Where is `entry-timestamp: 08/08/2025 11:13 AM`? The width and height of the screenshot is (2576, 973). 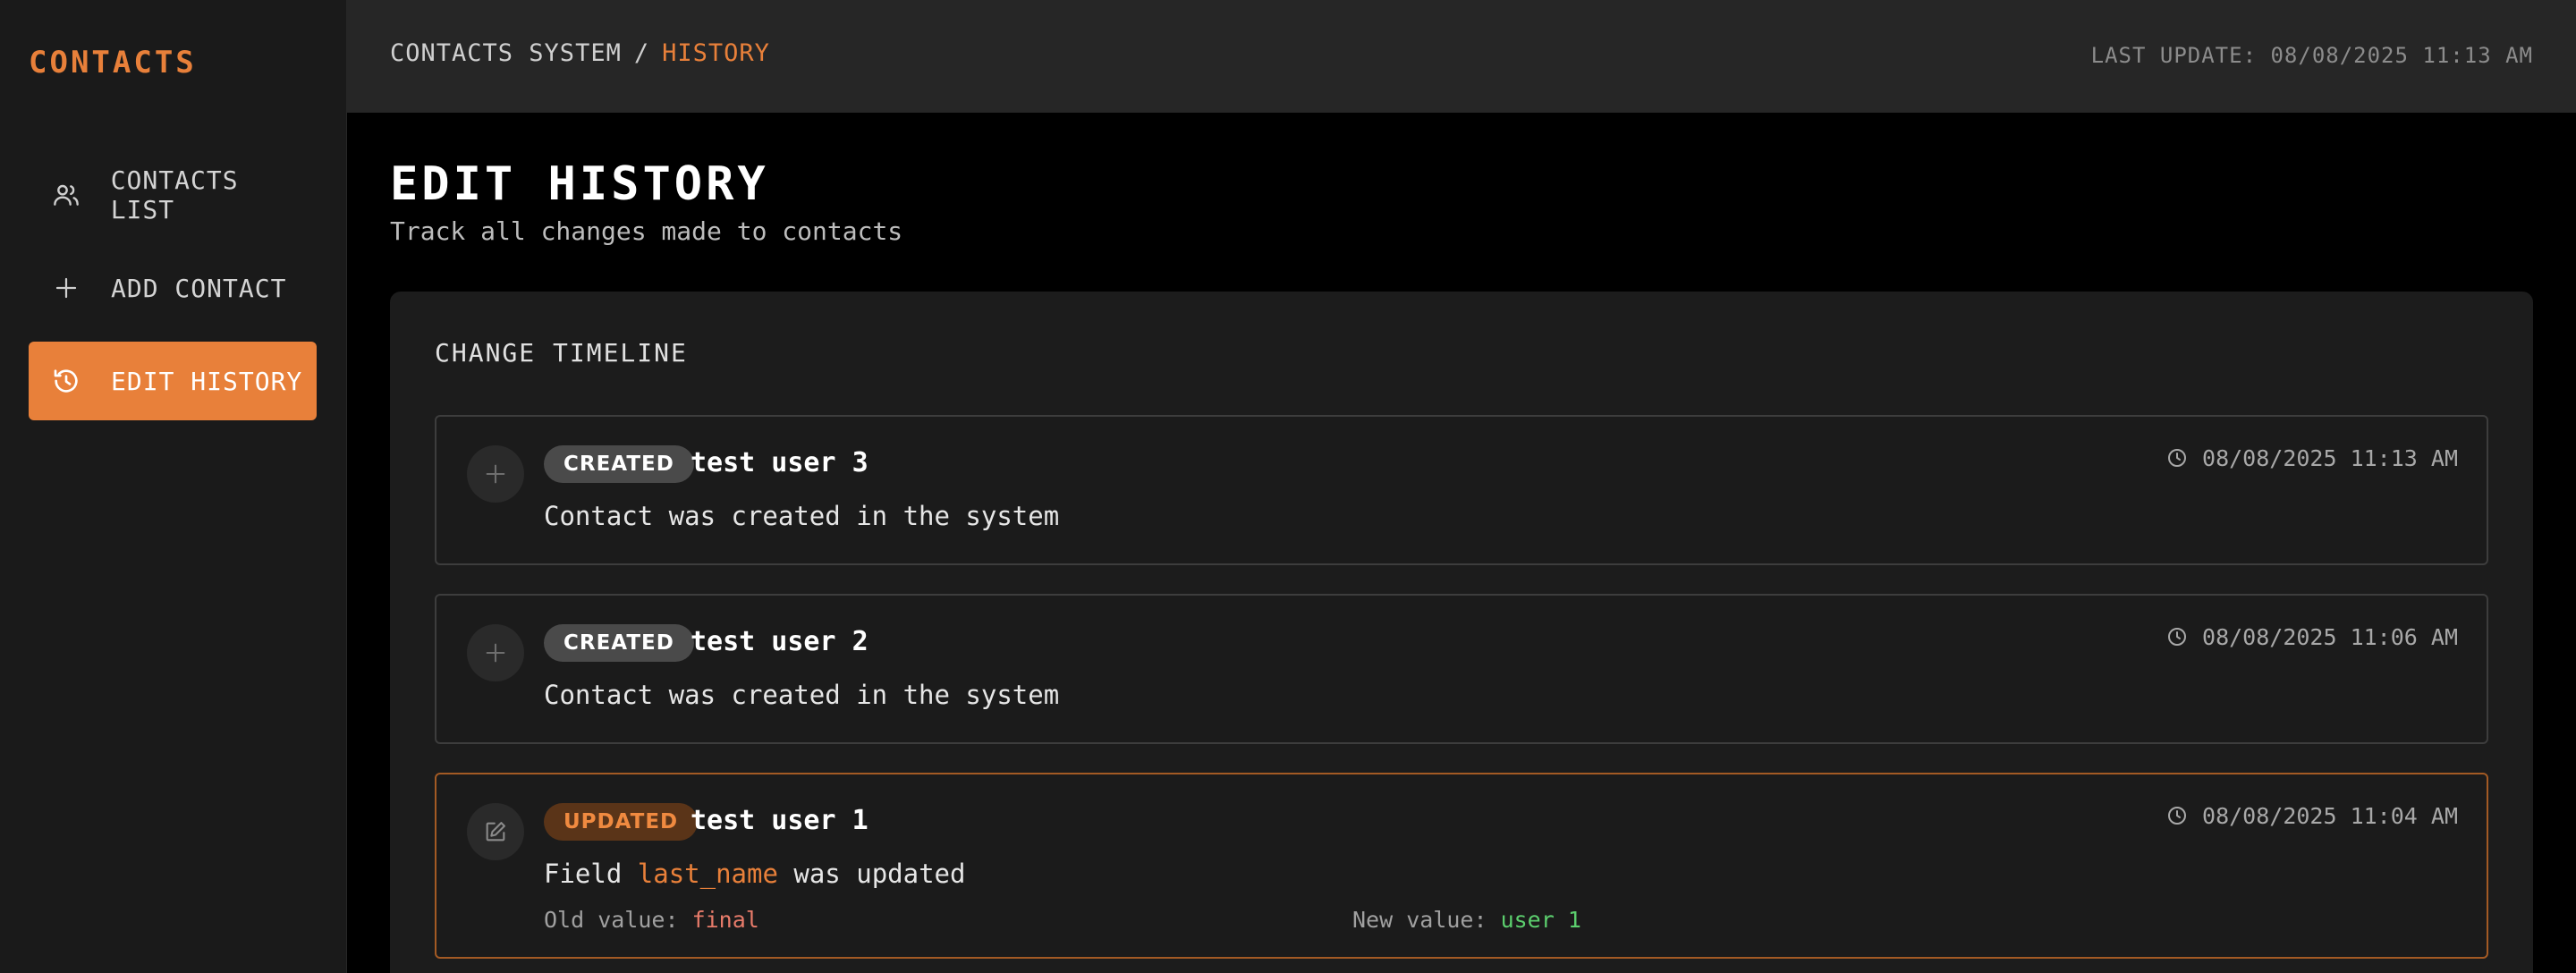 entry-timestamp: 08/08/2025 11:13 AM is located at coordinates (2312, 458).